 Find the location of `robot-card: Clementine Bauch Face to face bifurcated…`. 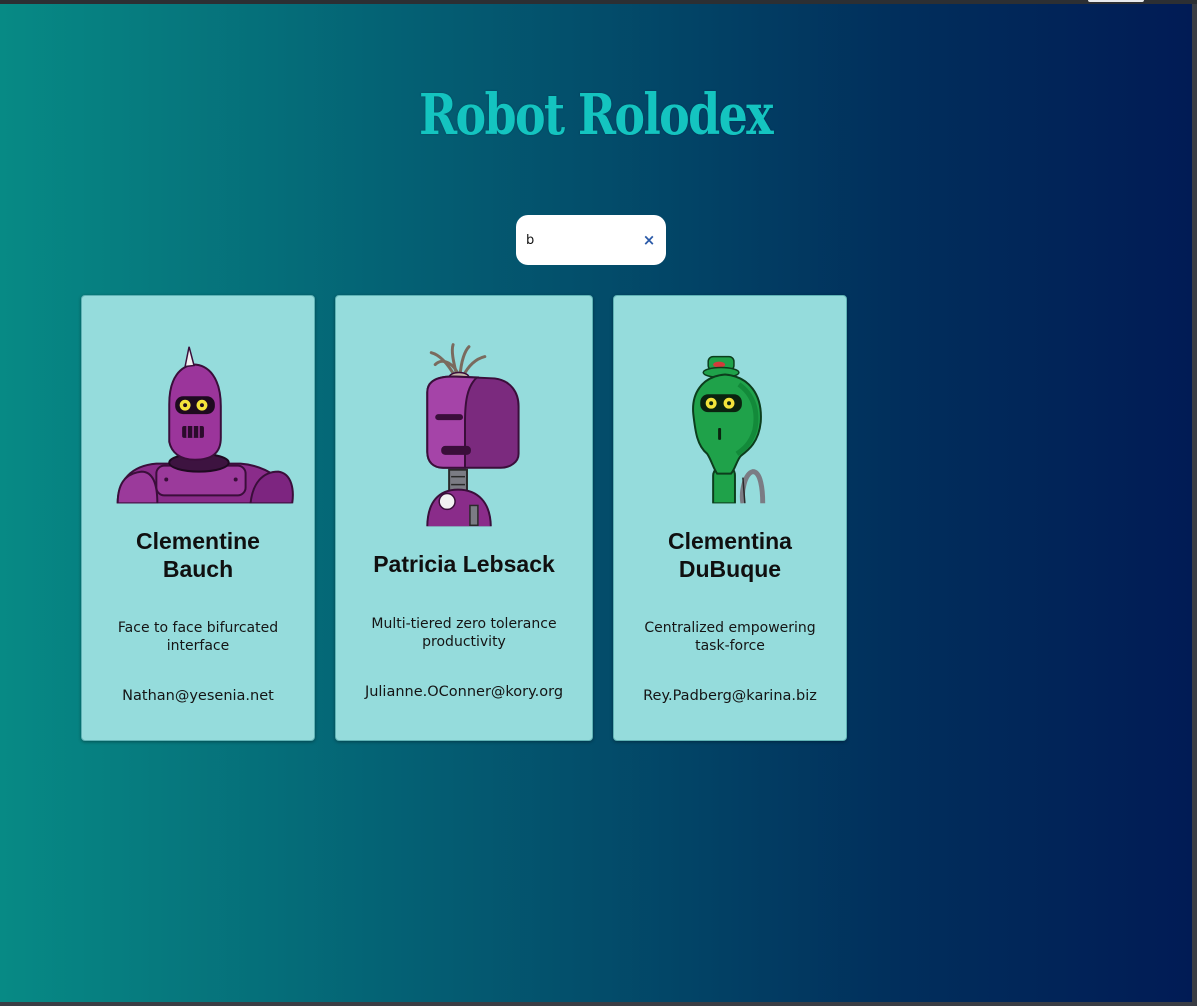

robot-card: Clementine Bauch Face to face bifurcated… is located at coordinates (198, 518).